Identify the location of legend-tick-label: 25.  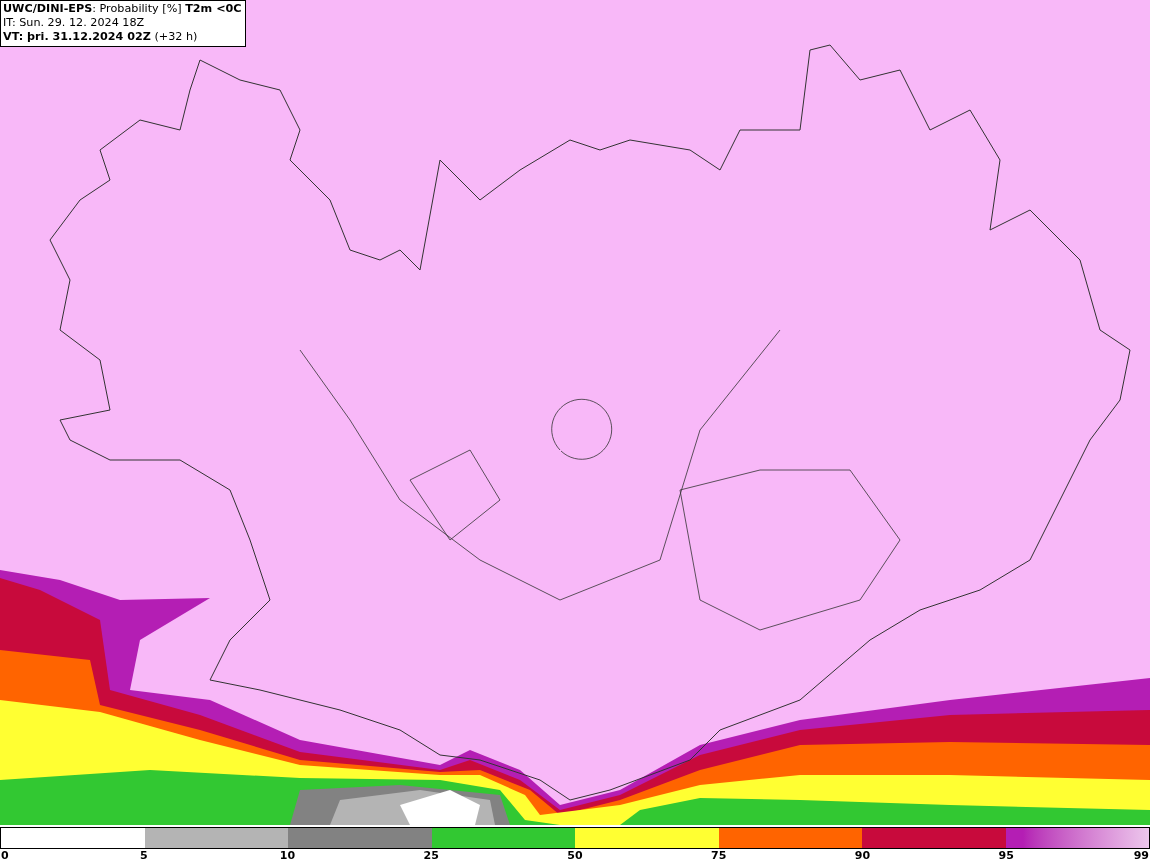
(431, 856).